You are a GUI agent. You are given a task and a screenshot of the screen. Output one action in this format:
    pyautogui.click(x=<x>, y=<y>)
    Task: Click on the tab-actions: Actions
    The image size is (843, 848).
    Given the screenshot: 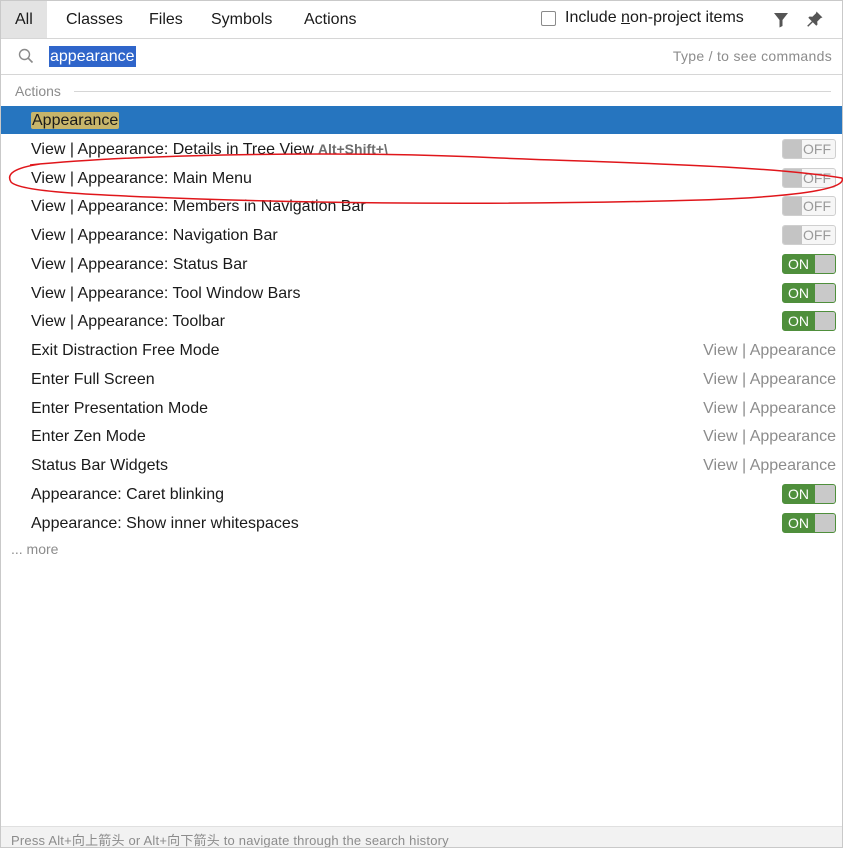 What is the action you would take?
    pyautogui.click(x=330, y=19)
    